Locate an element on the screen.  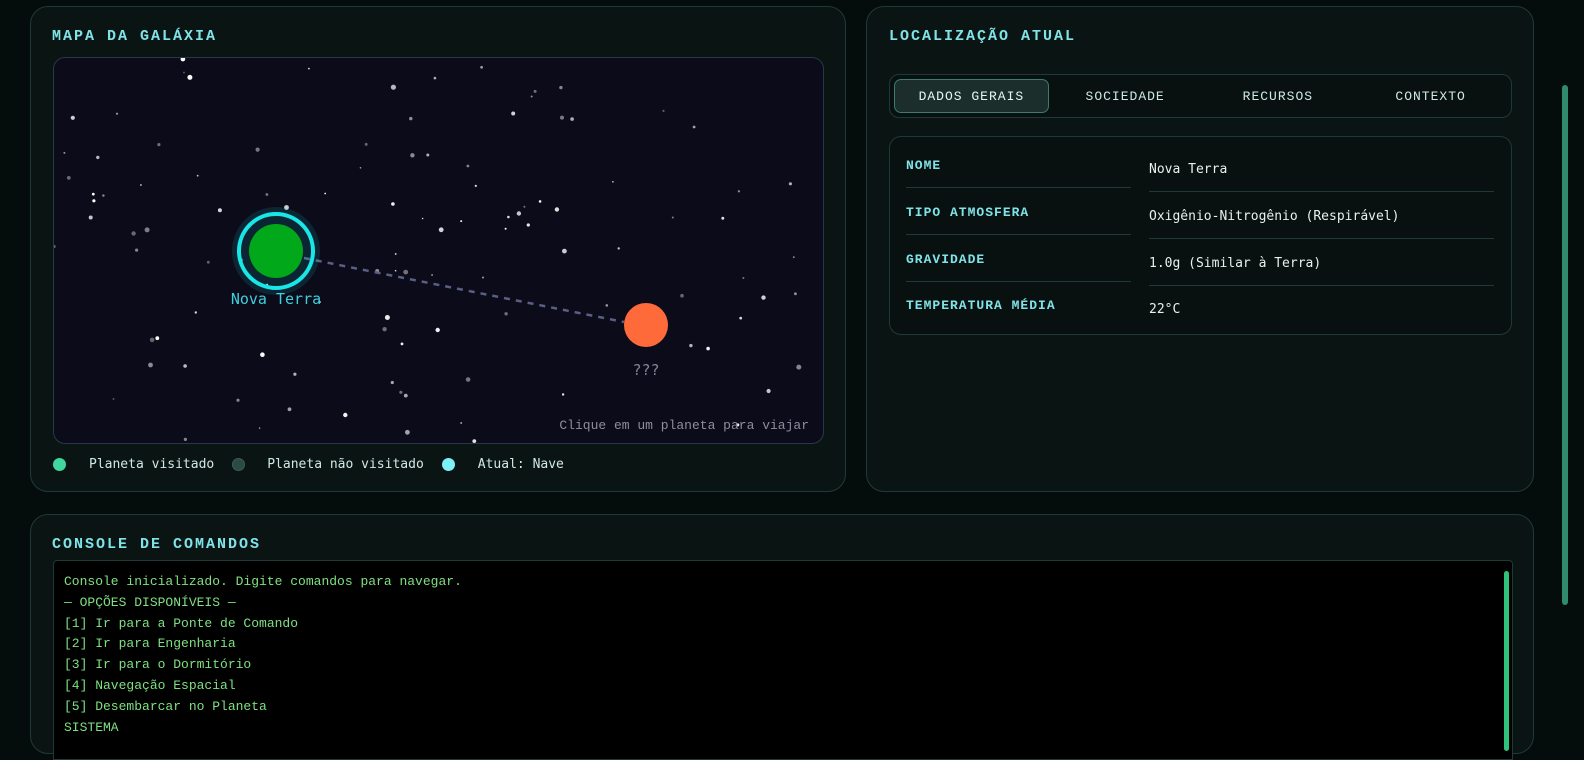
map-hint-text: Clique em um planeta para viajar is located at coordinates (684, 425).